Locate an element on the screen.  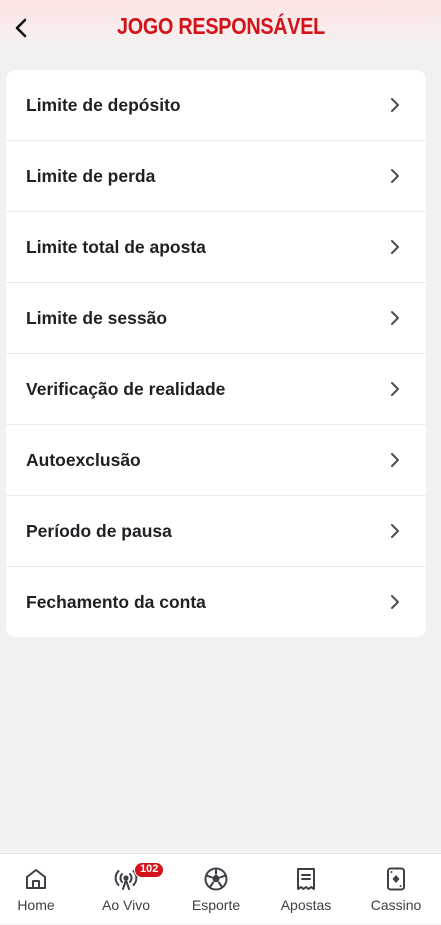
live-count-badge: 102 is located at coordinates (149, 870).